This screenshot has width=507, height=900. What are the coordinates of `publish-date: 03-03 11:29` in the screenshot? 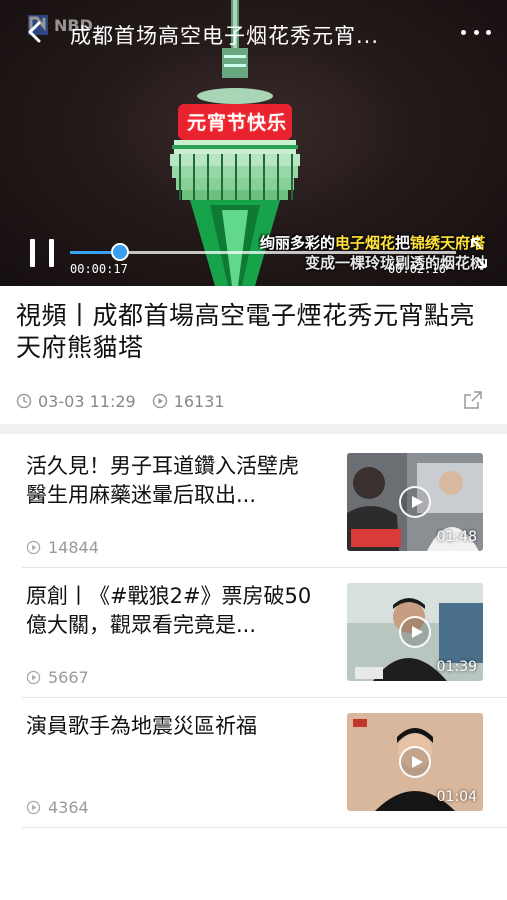 It's located at (87, 401).